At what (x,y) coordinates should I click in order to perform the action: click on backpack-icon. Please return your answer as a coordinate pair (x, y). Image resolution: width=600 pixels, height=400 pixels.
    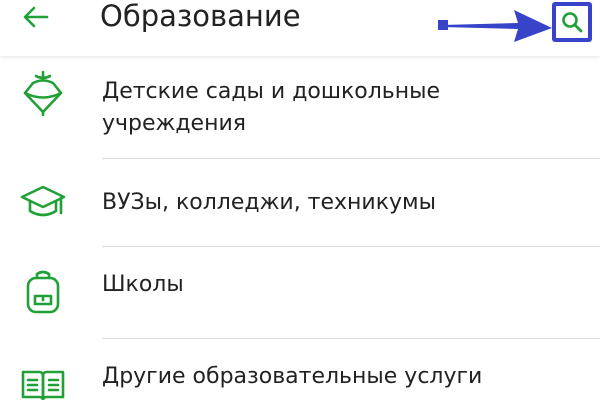
    Looking at the image, I should click on (43, 292).